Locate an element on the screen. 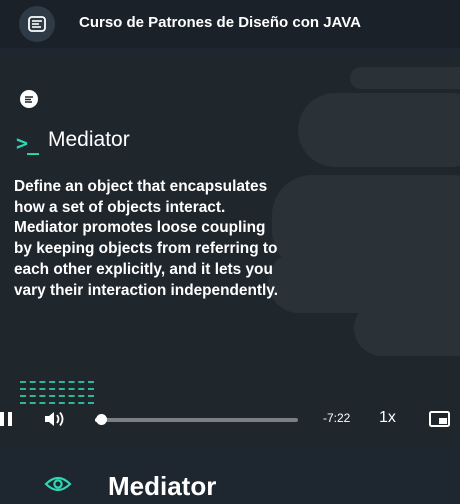 The width and height of the screenshot is (460, 504). volume-button is located at coordinates (55, 419).